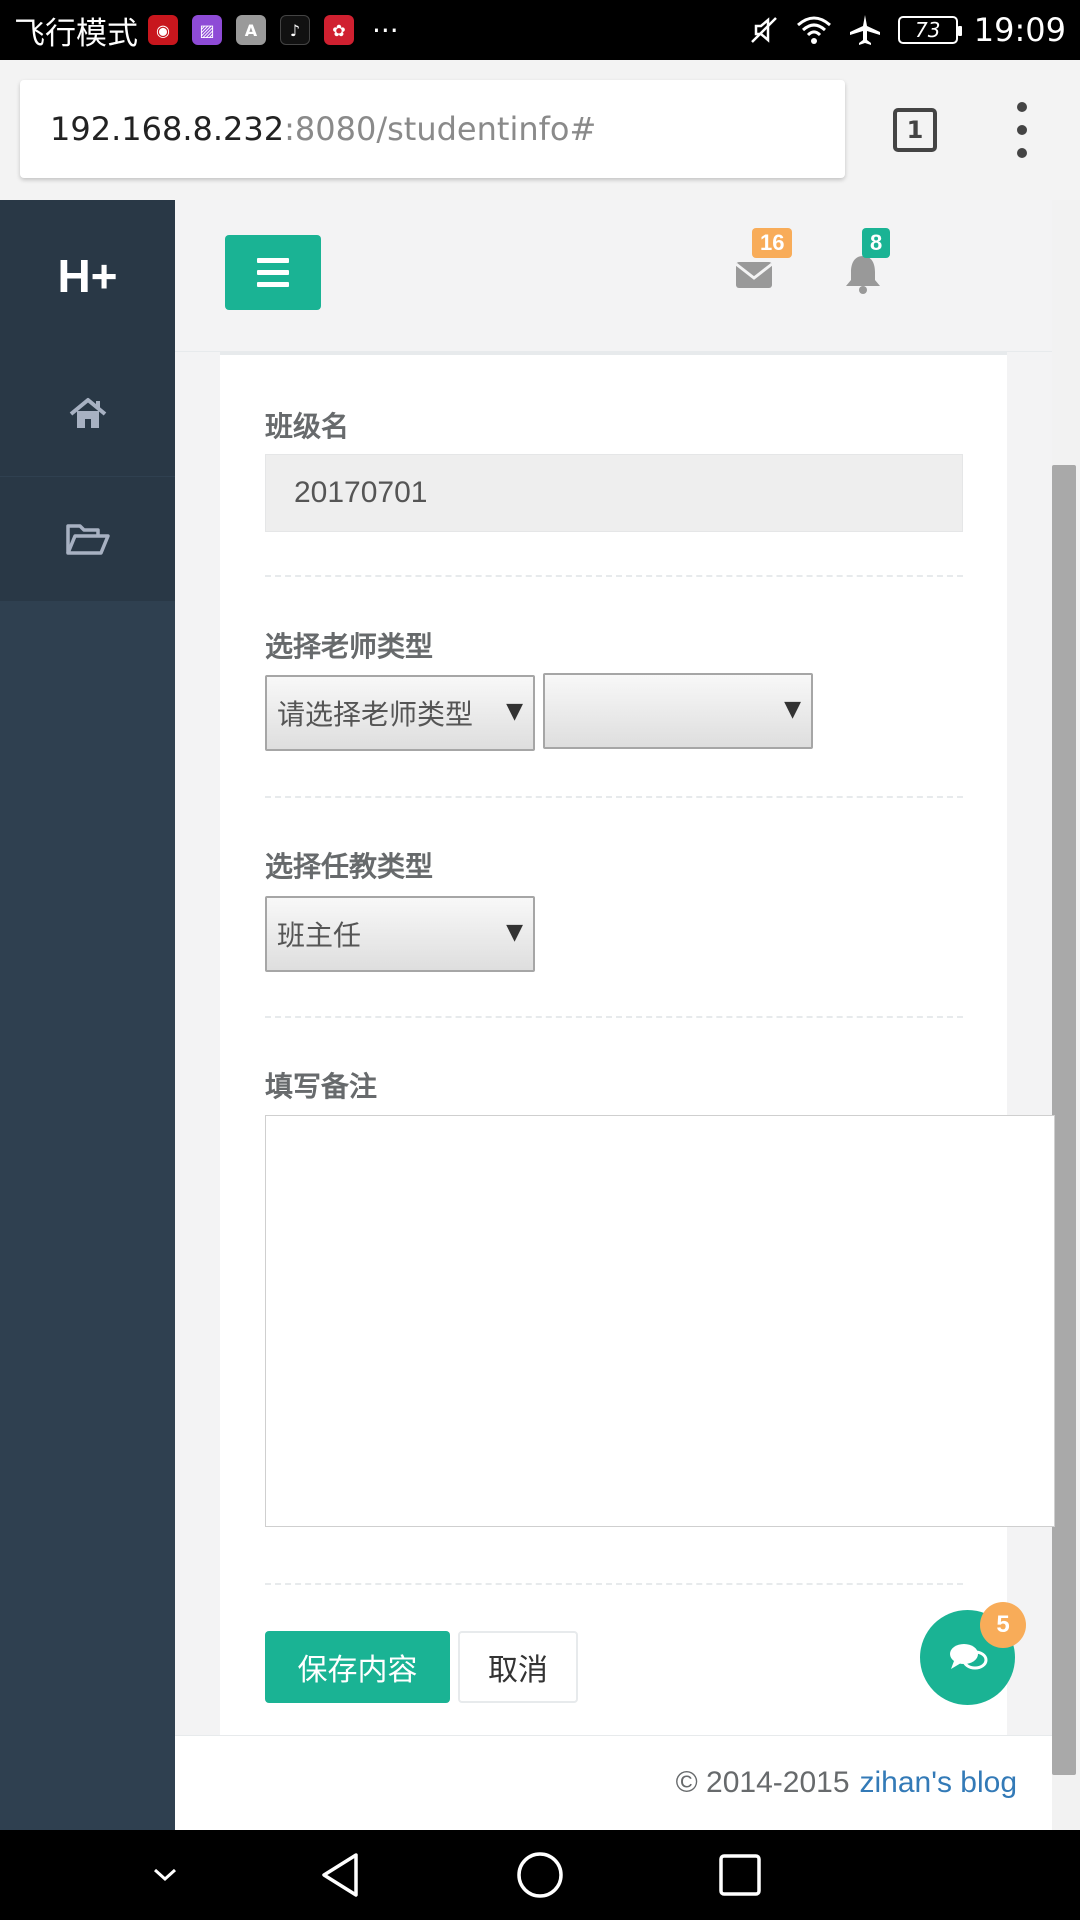  Describe the element at coordinates (762, 1782) in the screenshot. I see `copyright-text: © 2014-2015` at that location.